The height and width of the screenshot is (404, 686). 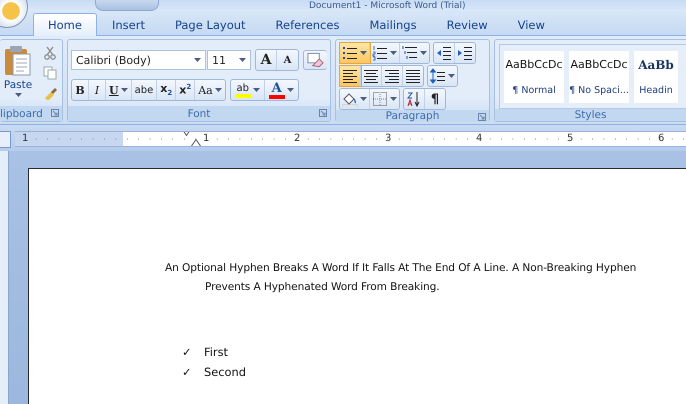 What do you see at coordinates (199, 114) in the screenshot?
I see `group-label: Font` at bounding box center [199, 114].